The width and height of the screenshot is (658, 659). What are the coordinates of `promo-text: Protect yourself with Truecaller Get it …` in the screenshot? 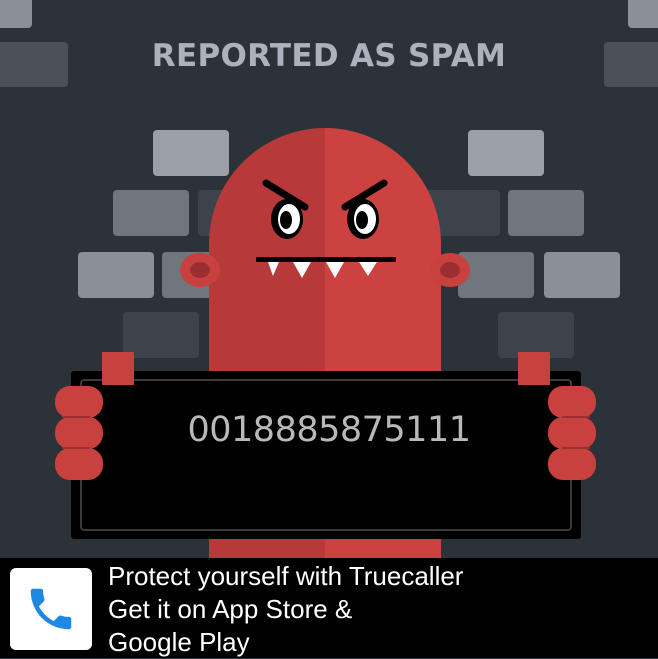 It's located at (378, 609).